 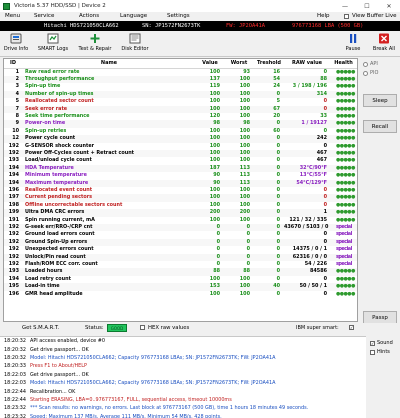 What do you see at coordinates (345, 6) in the screenshot?
I see `minimize-button: —` at bounding box center [345, 6].